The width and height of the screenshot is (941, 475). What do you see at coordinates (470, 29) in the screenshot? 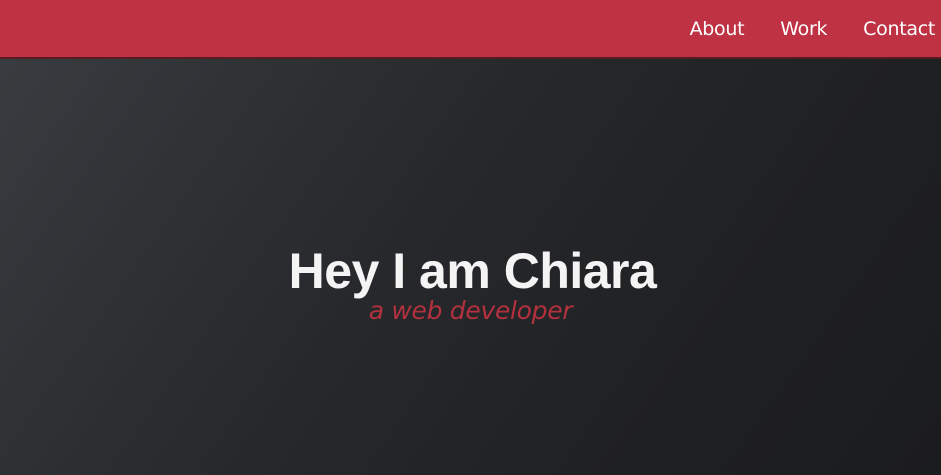
I see `navbar: About Work Contact` at bounding box center [470, 29].